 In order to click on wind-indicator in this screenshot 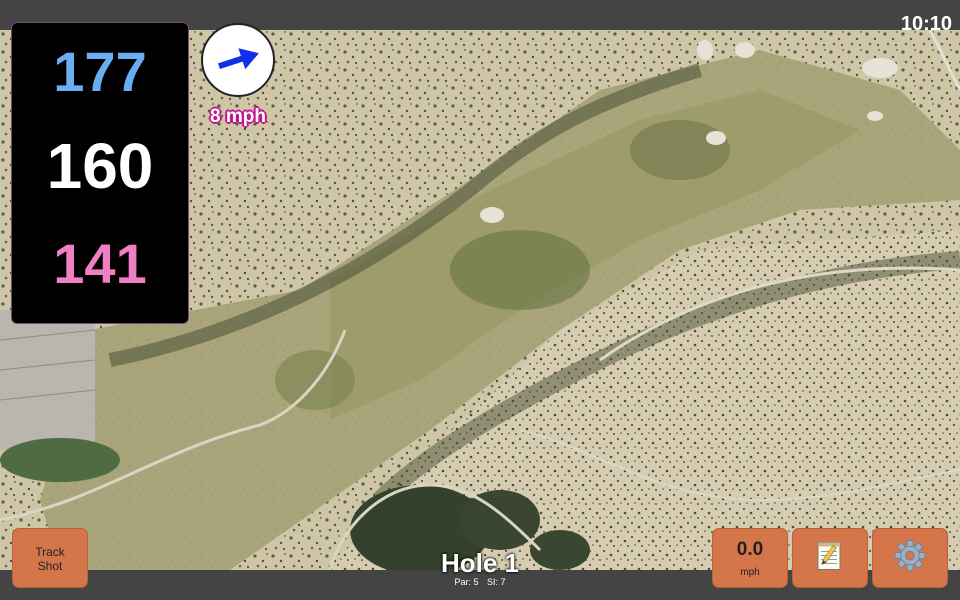, I will do `click(238, 60)`.